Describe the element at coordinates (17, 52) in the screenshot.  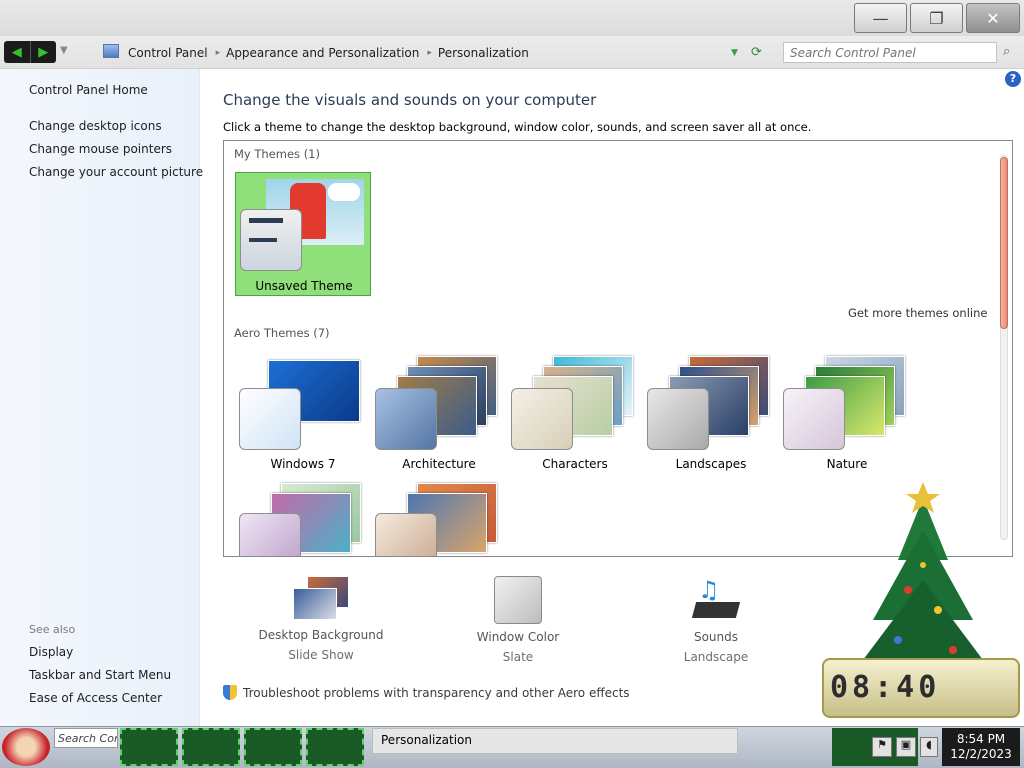
I see `back-arrow-icon: ◀` at that location.